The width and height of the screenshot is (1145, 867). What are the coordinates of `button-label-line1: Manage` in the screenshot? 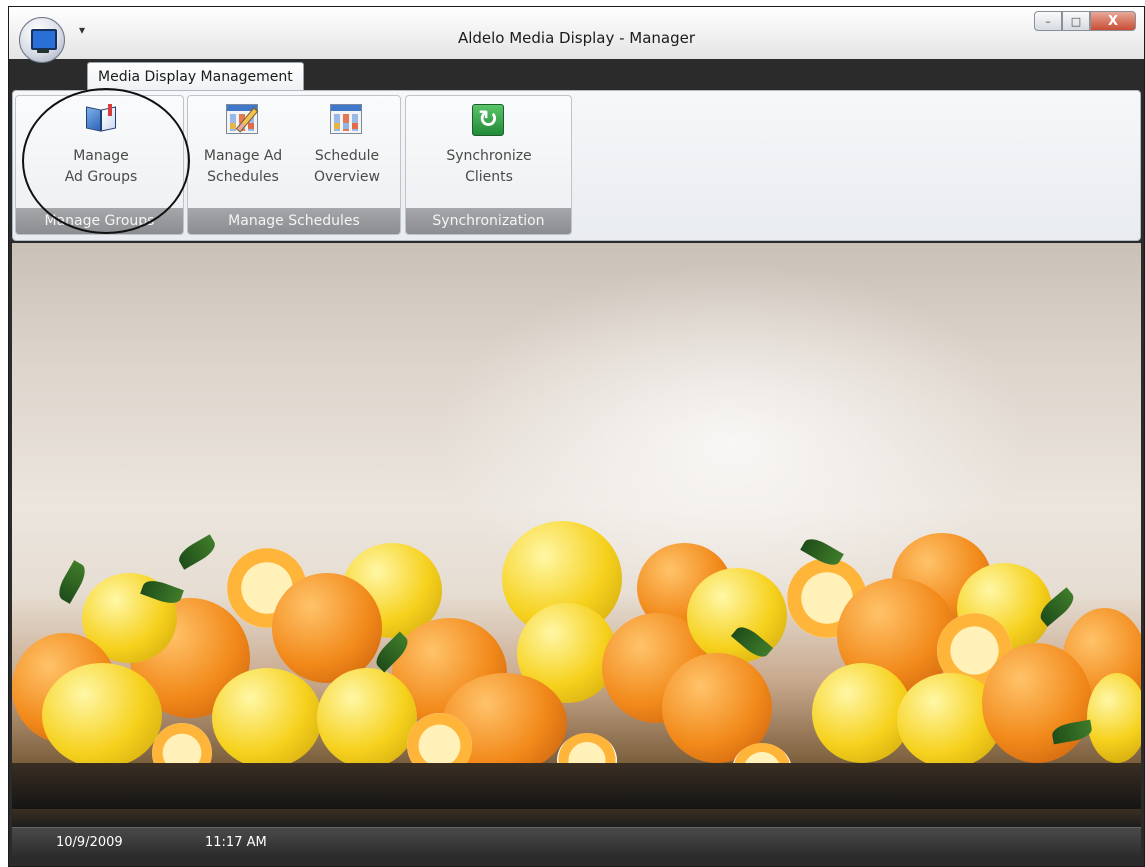 It's located at (101, 156).